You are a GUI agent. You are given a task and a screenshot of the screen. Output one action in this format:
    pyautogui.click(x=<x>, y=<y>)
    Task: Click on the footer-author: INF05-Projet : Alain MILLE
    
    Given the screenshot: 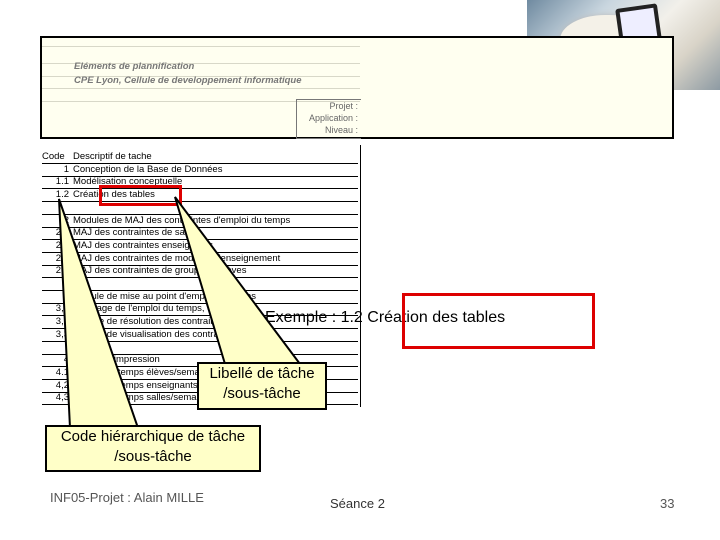 What is the action you would take?
    pyautogui.click(x=127, y=497)
    